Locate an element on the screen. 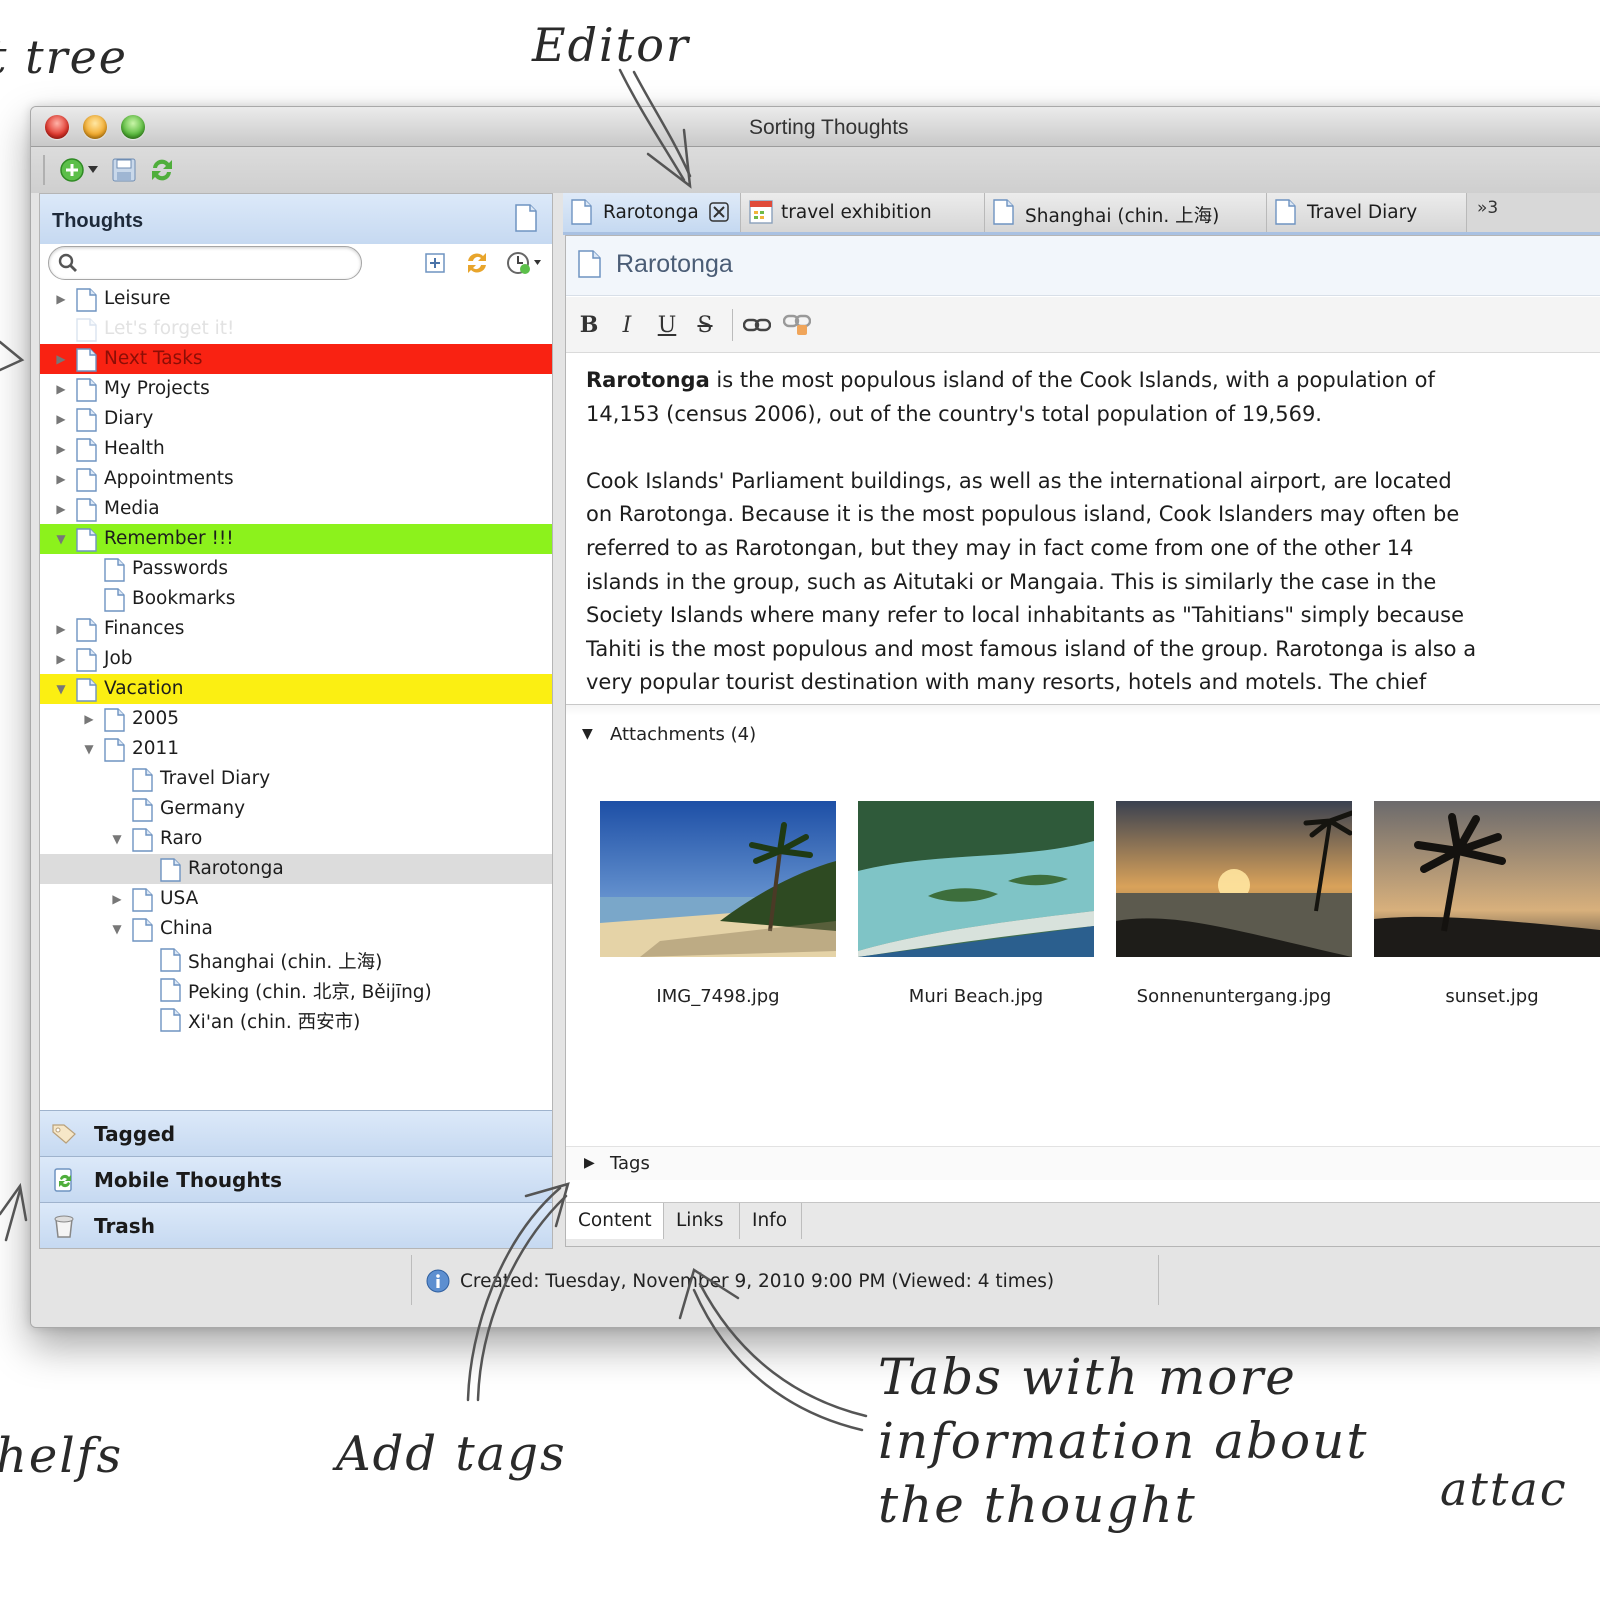 The height and width of the screenshot is (1600, 1600). tree-item: ▶ Diary is located at coordinates (296, 419).